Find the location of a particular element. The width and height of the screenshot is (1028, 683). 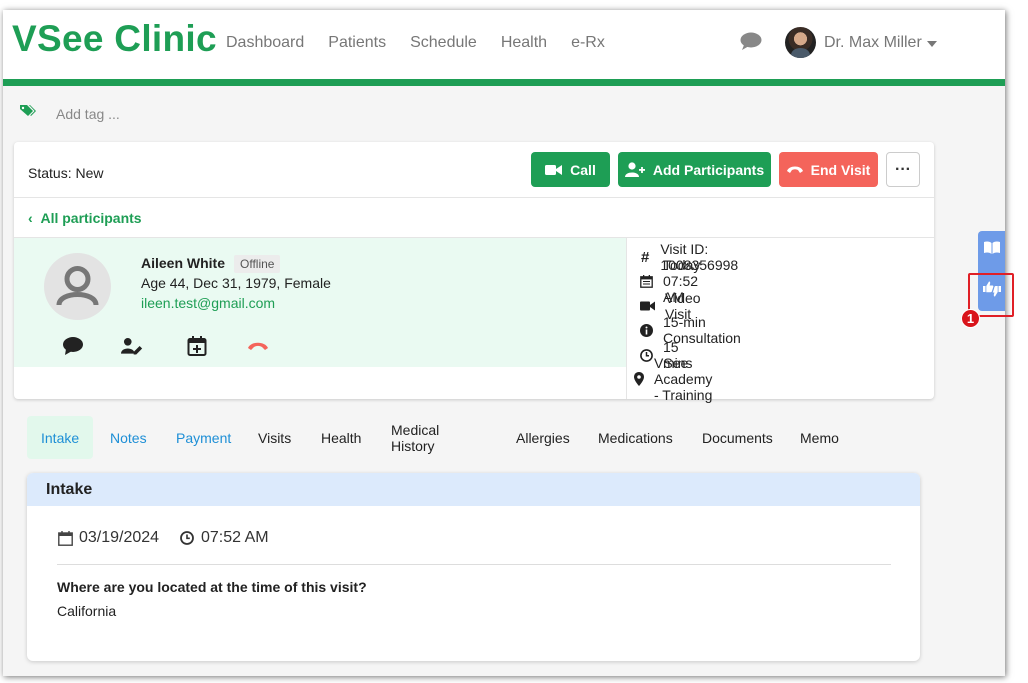

tags-icon is located at coordinates (28, 110).